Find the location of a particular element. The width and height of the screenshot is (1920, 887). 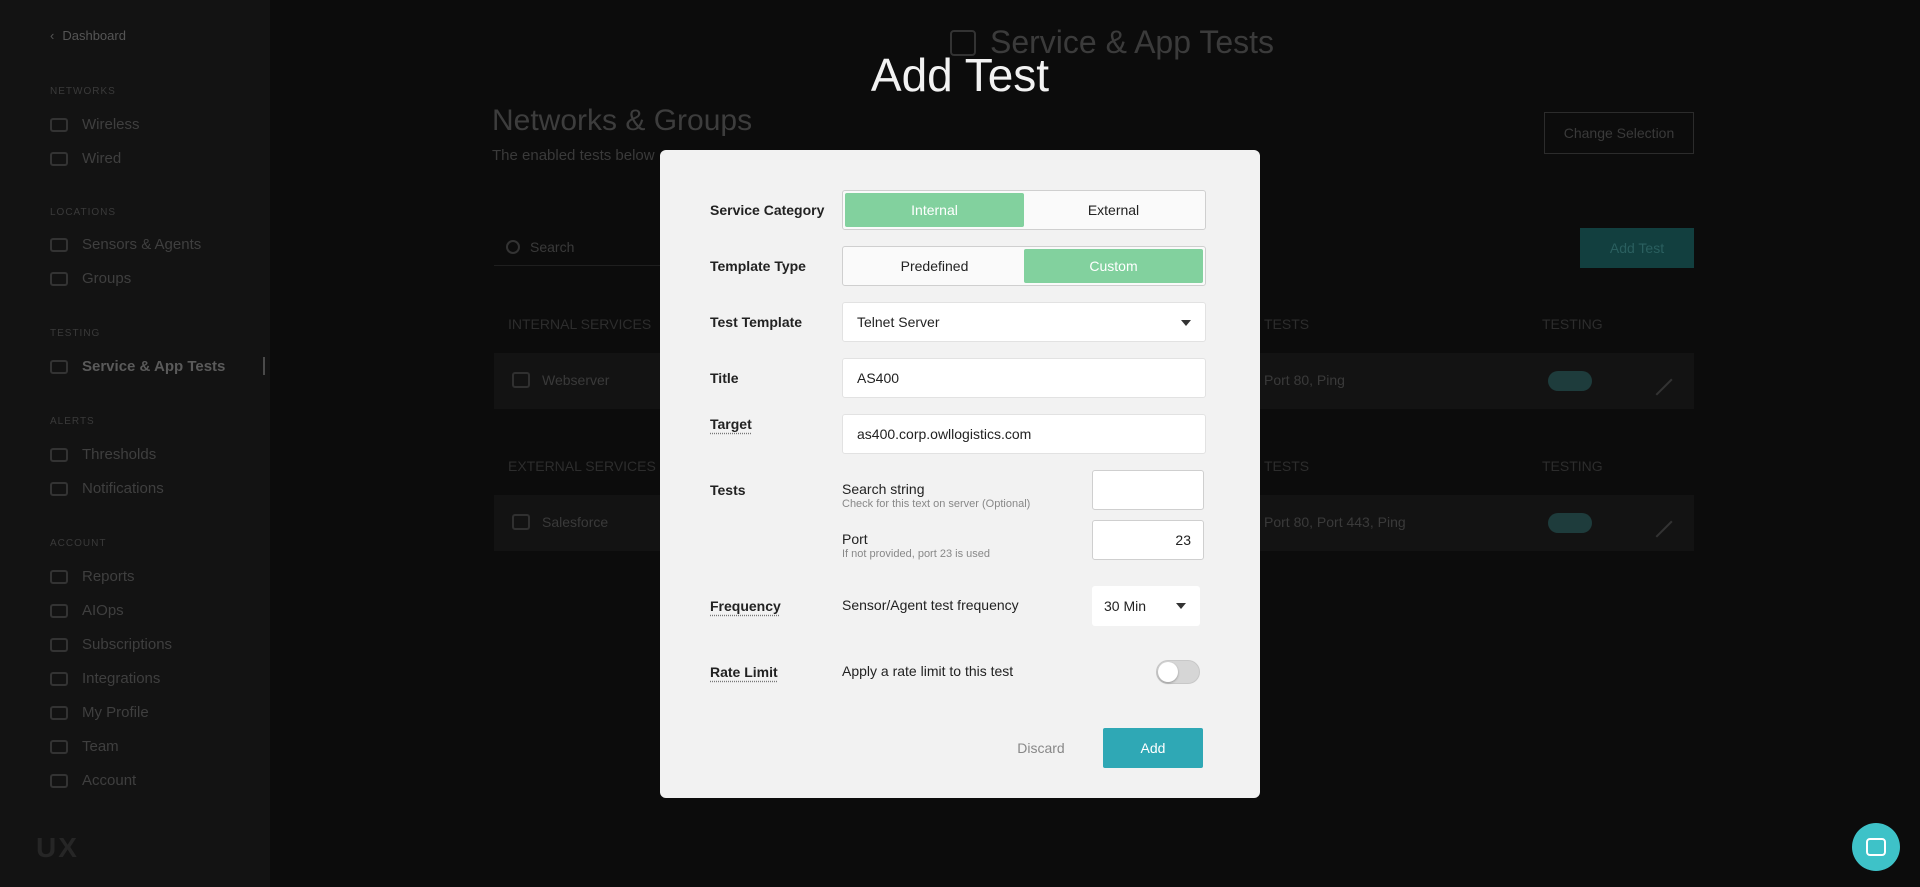

template-type-label: Template Type is located at coordinates (758, 266).